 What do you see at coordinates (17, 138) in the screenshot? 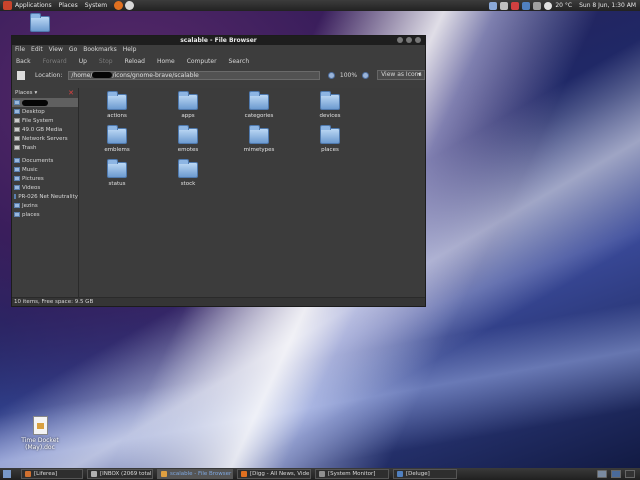
I see `network-icon` at bounding box center [17, 138].